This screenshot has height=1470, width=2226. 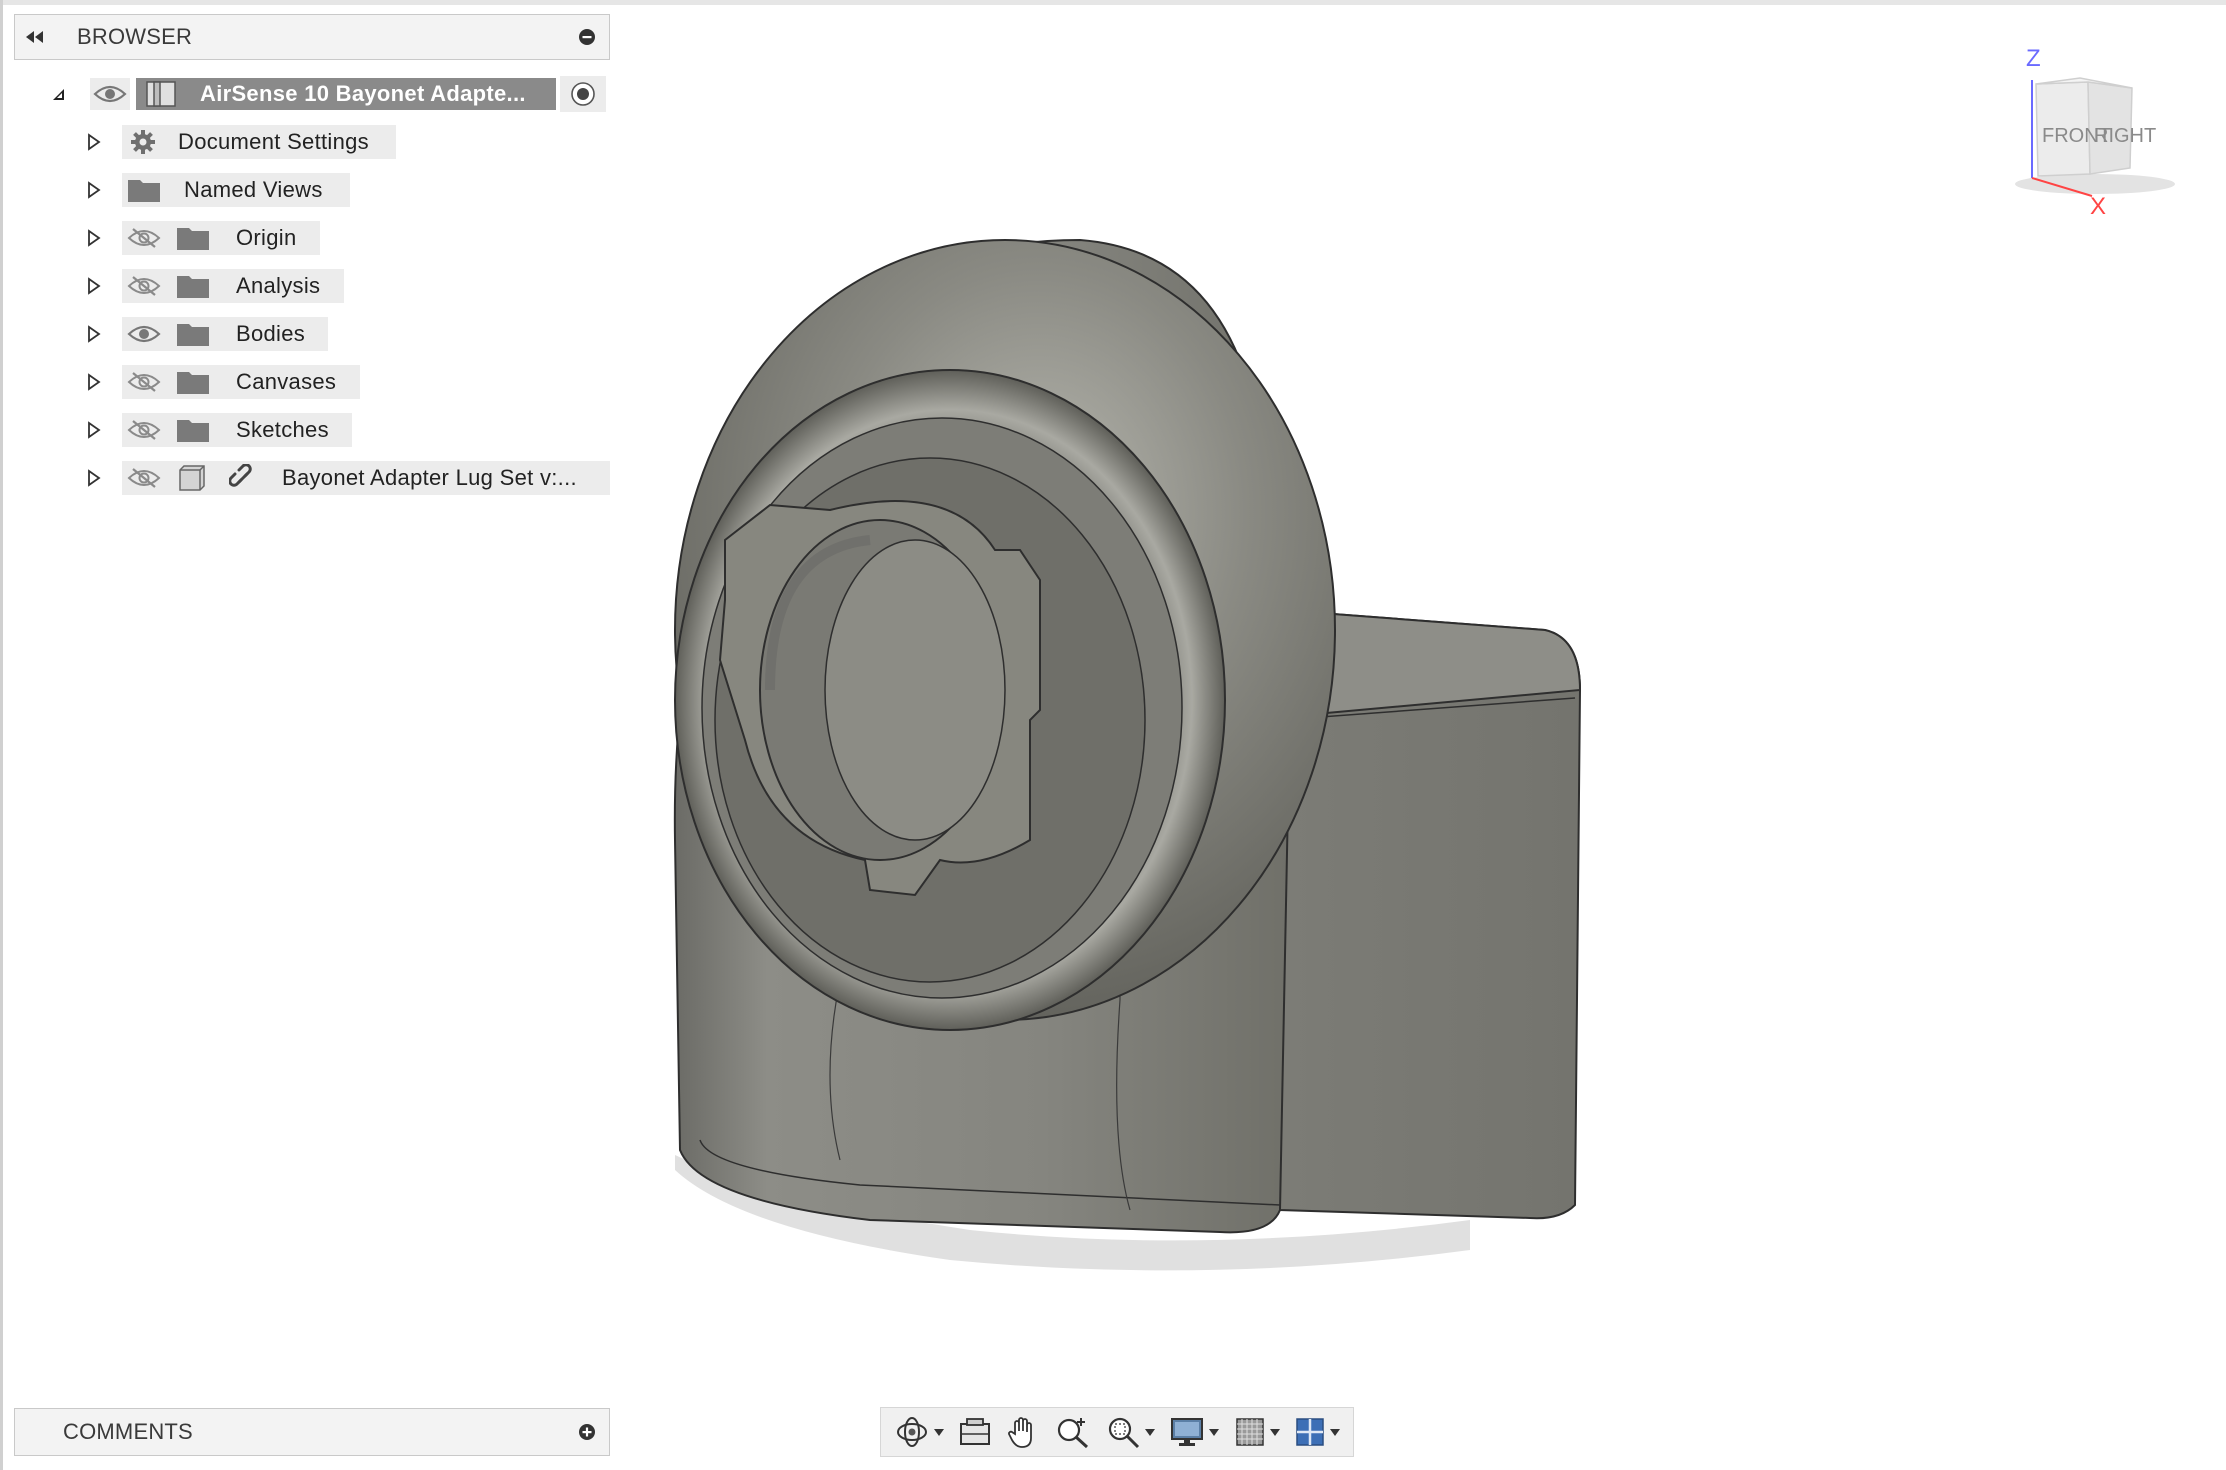 What do you see at coordinates (273, 141) in the screenshot?
I see `tree-item-label: Document Settings` at bounding box center [273, 141].